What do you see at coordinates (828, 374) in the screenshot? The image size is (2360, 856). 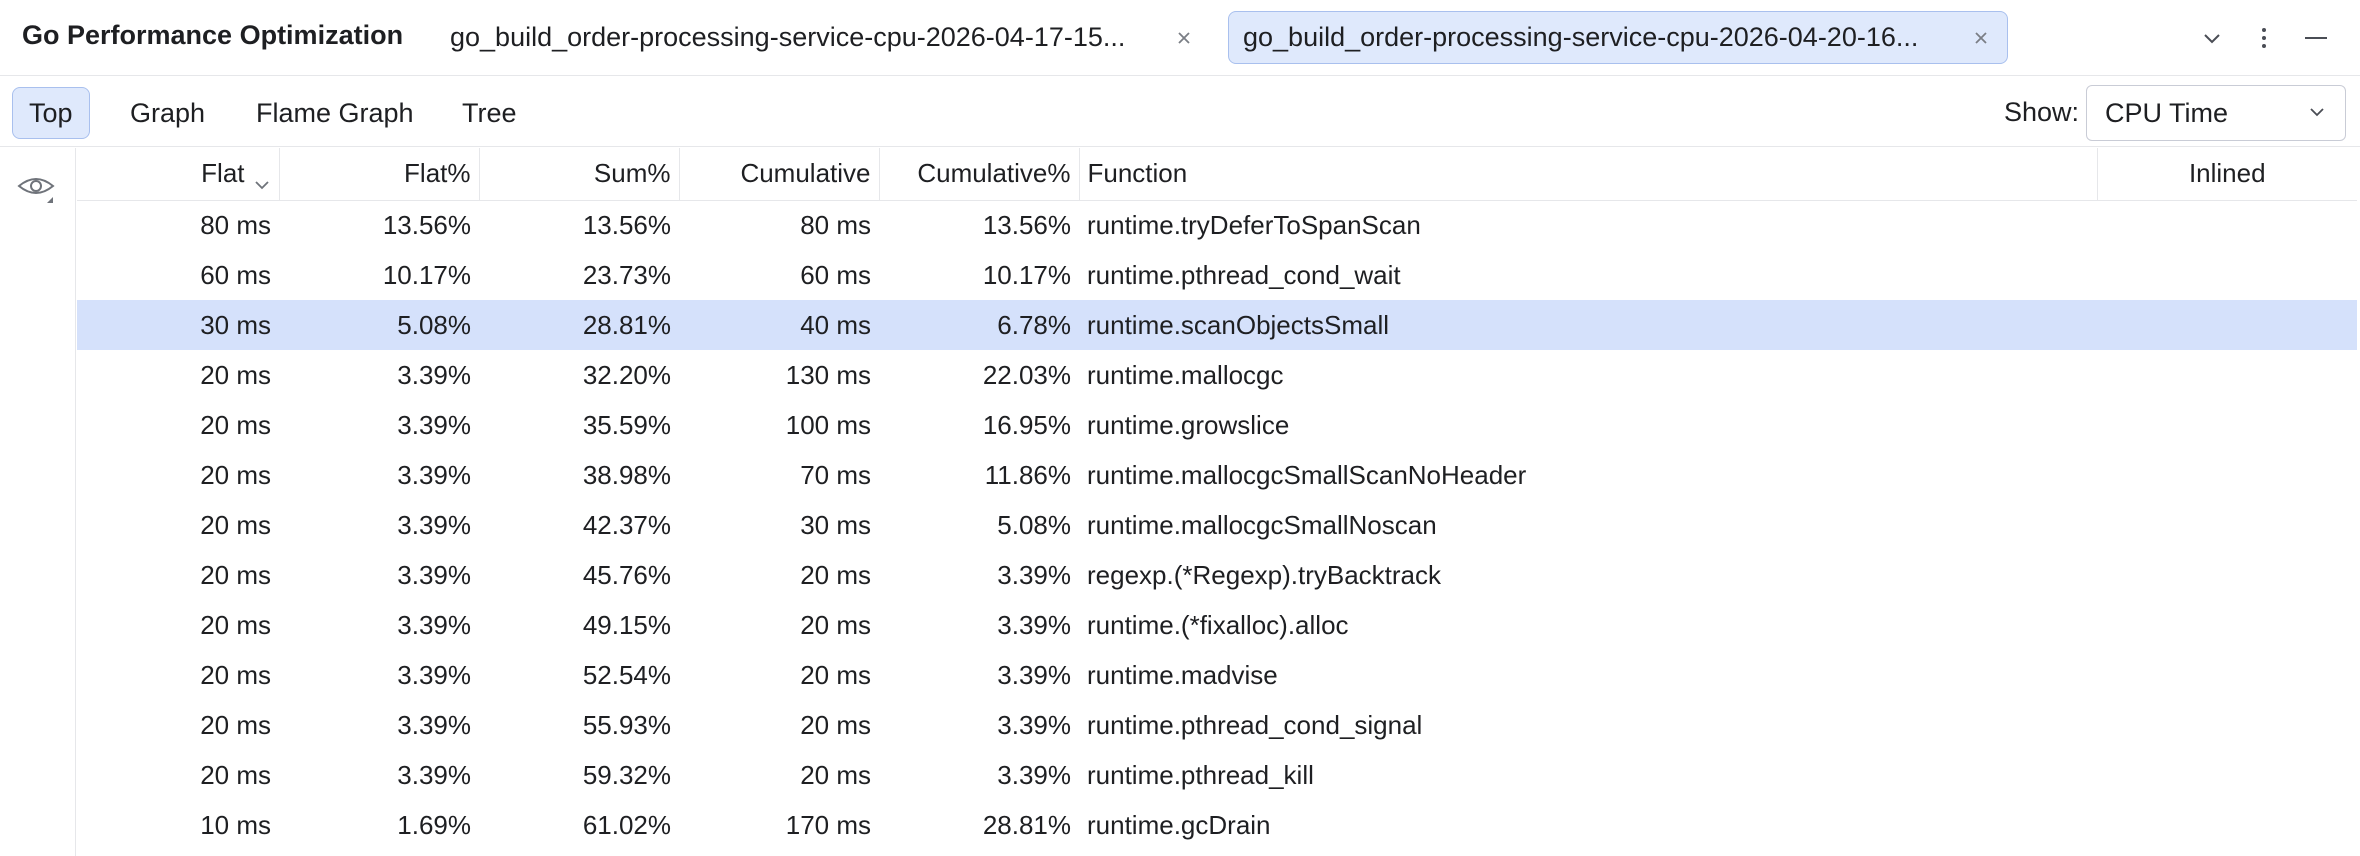 I see `cell-cumulative: 130 ms` at bounding box center [828, 374].